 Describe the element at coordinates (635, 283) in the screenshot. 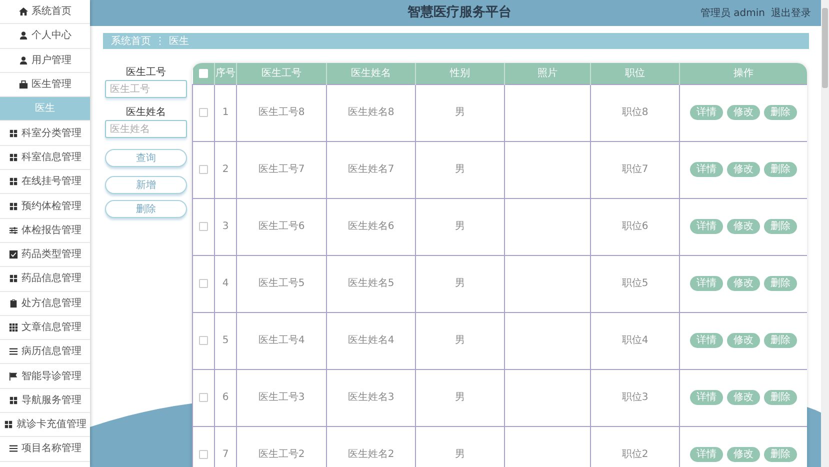

I see `table-cell: 职位5` at that location.